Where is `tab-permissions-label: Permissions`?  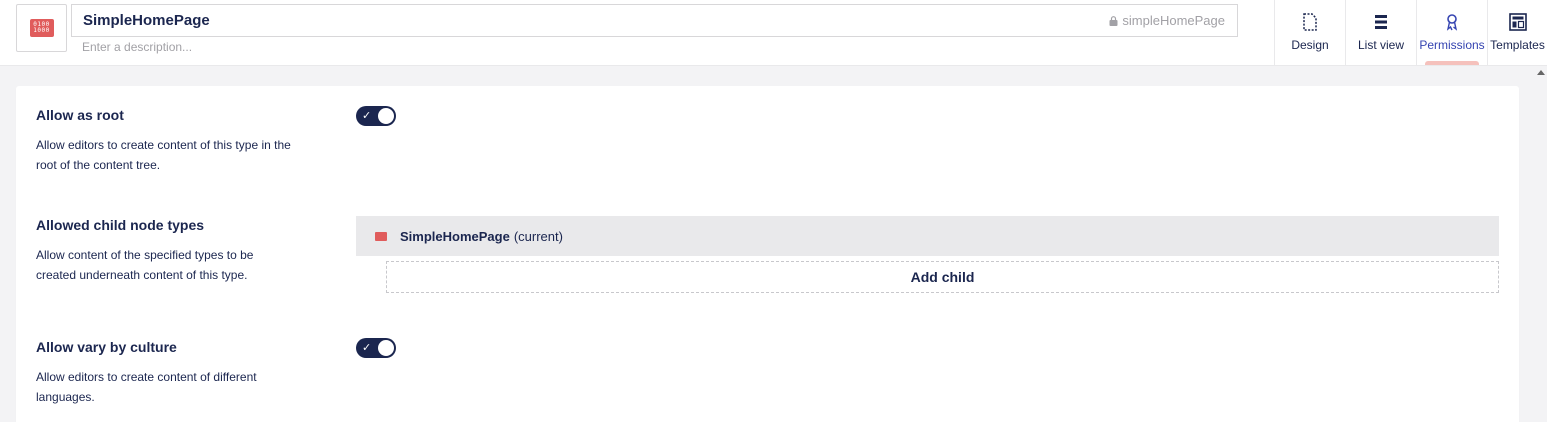 tab-permissions-label: Permissions is located at coordinates (1452, 45).